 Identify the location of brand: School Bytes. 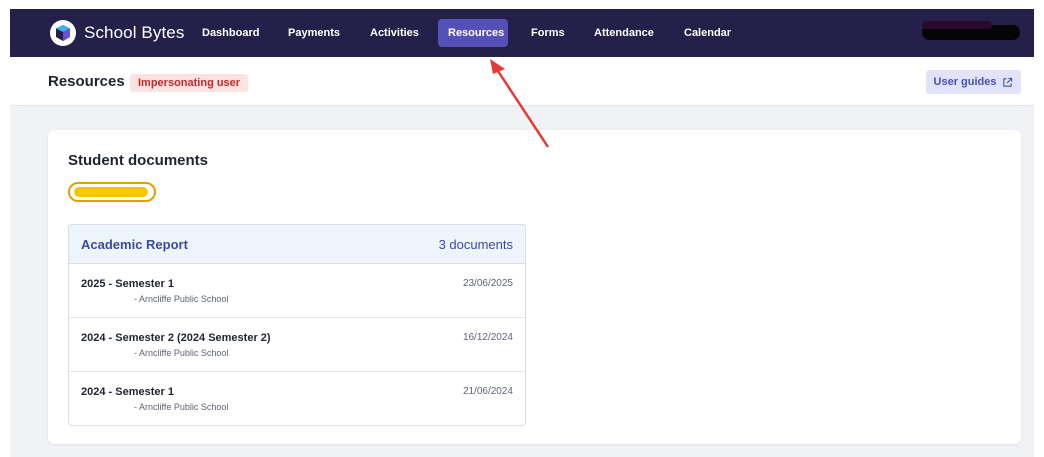
(117, 33).